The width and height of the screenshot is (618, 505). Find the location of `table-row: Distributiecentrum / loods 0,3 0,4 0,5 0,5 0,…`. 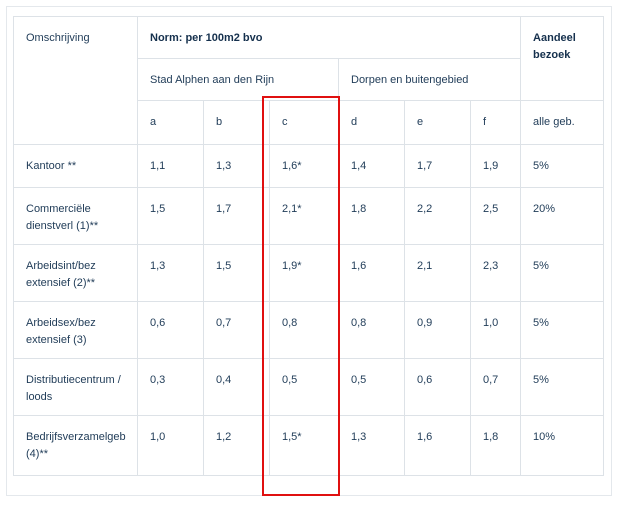

table-row: Distributiecentrum / loods 0,3 0,4 0,5 0,5 0,… is located at coordinates (309, 387).